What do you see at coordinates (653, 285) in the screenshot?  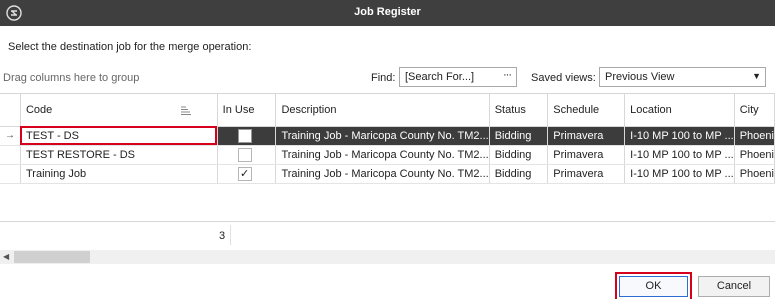 I see `ok-button: OK` at bounding box center [653, 285].